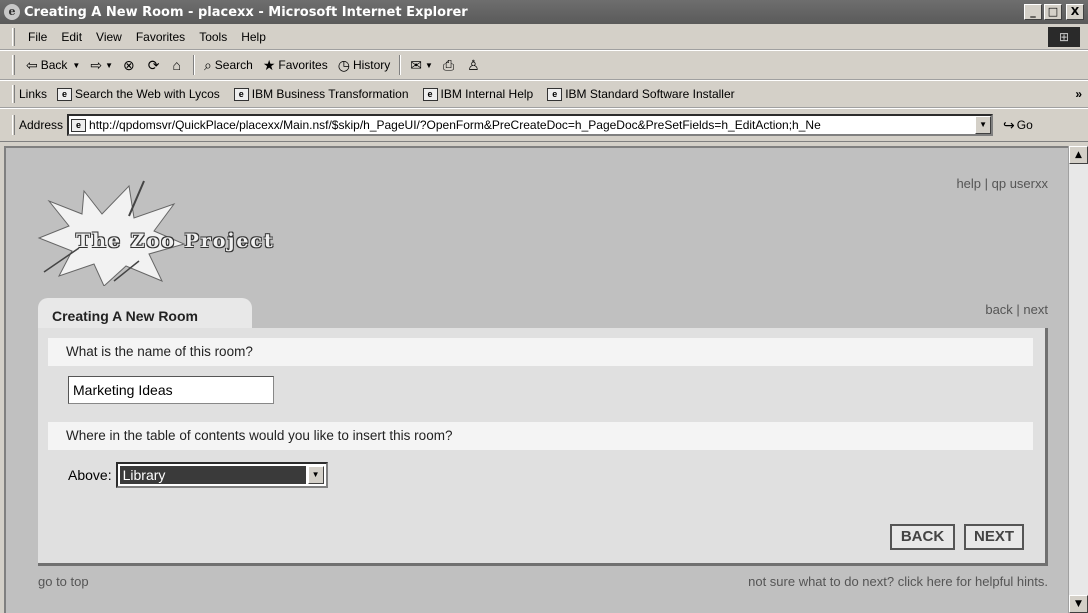  I want to click on logo-text: The Zoo Project, so click(175, 241).